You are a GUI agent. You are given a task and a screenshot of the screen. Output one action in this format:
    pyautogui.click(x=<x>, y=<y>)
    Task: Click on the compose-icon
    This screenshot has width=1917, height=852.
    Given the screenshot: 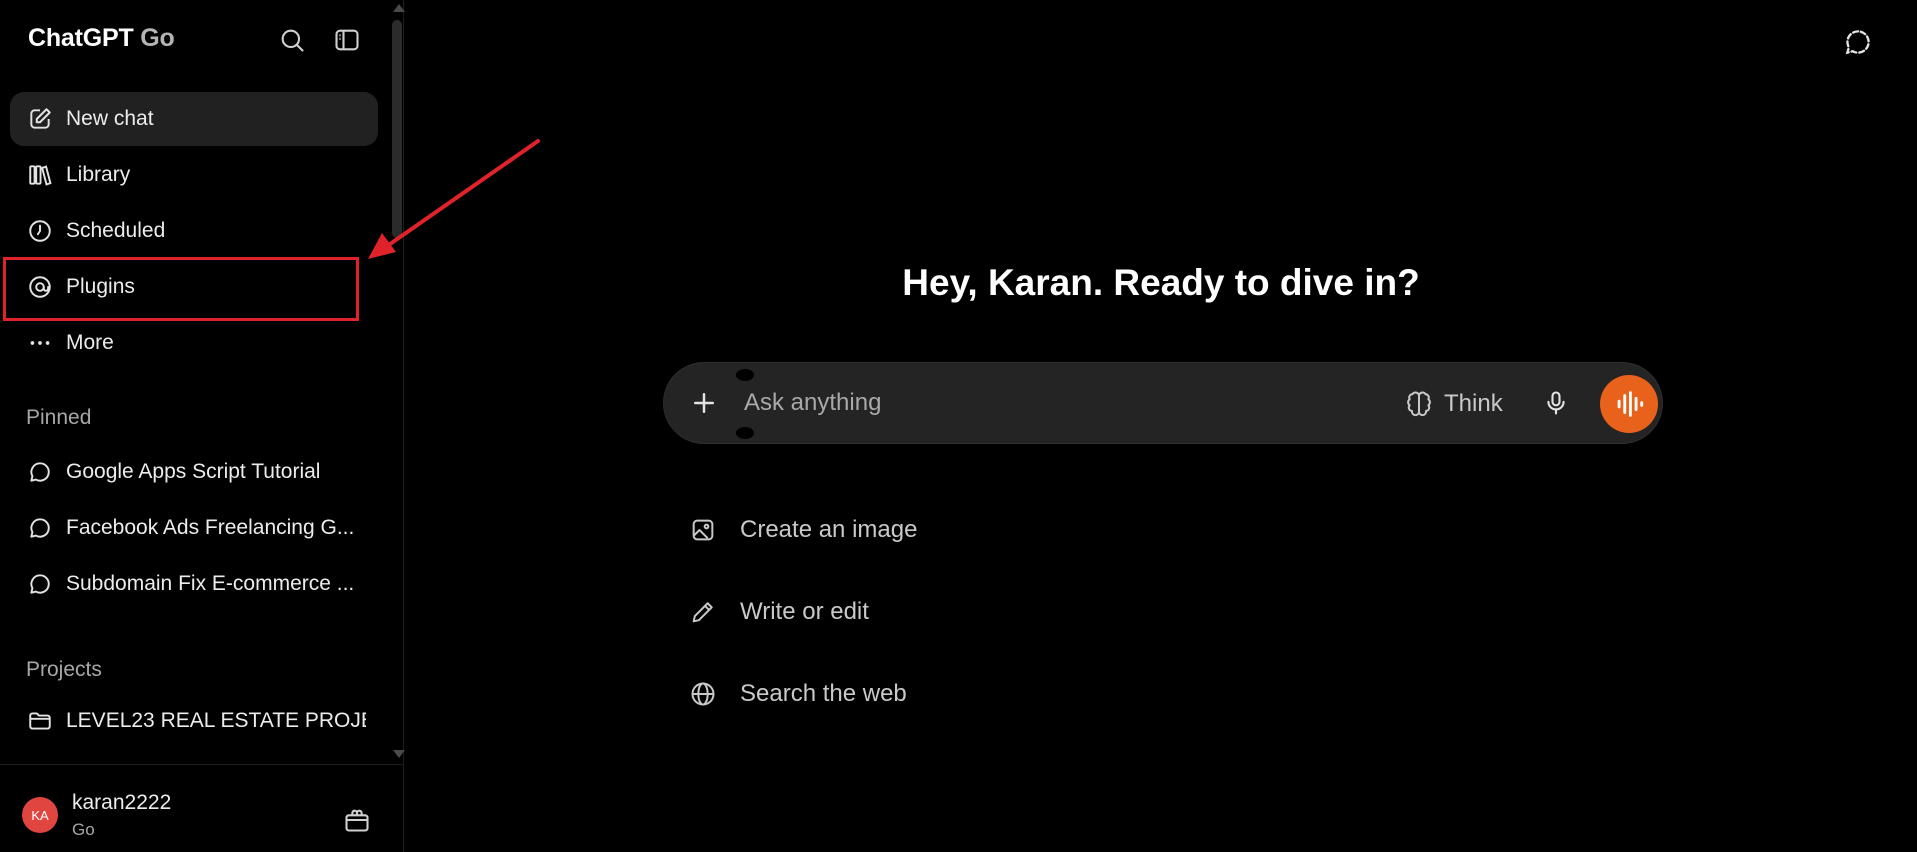 What is the action you would take?
    pyautogui.click(x=40, y=119)
    